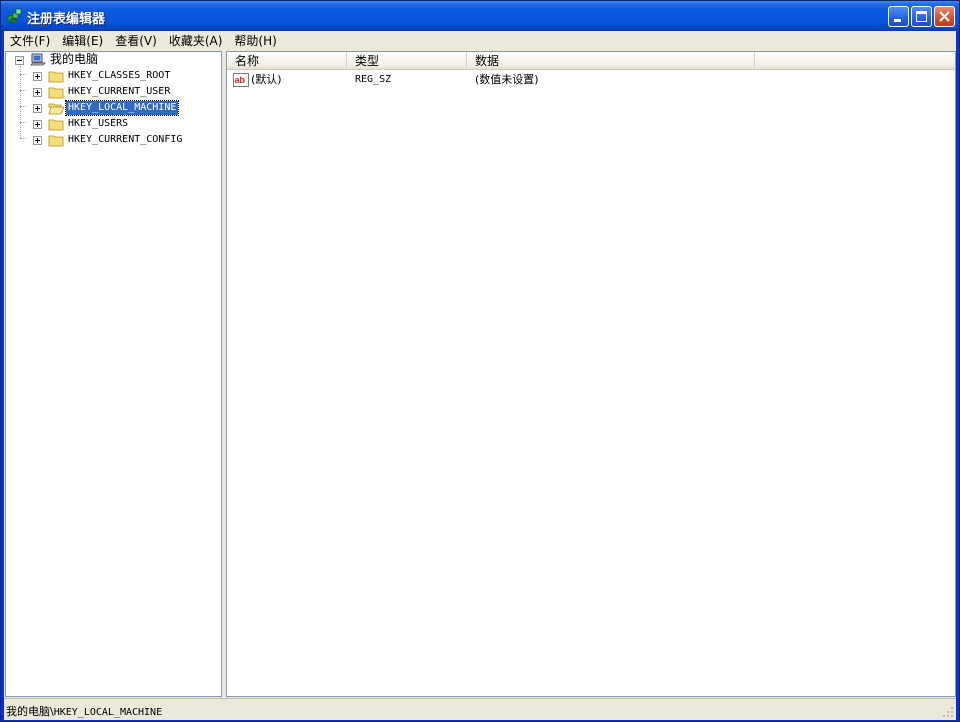 This screenshot has width=960, height=722. I want to click on maximize-button, so click(921, 16).